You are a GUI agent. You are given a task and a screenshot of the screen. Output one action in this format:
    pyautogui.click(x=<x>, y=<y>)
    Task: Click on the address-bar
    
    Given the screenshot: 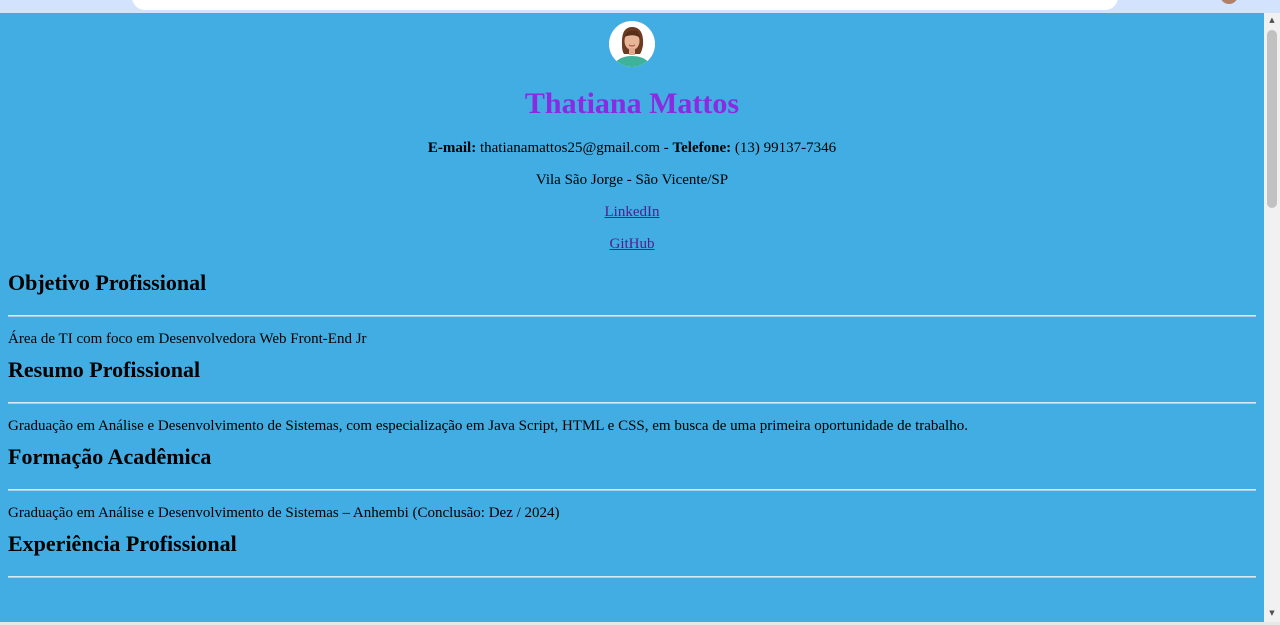 What is the action you would take?
    pyautogui.click(x=625, y=5)
    